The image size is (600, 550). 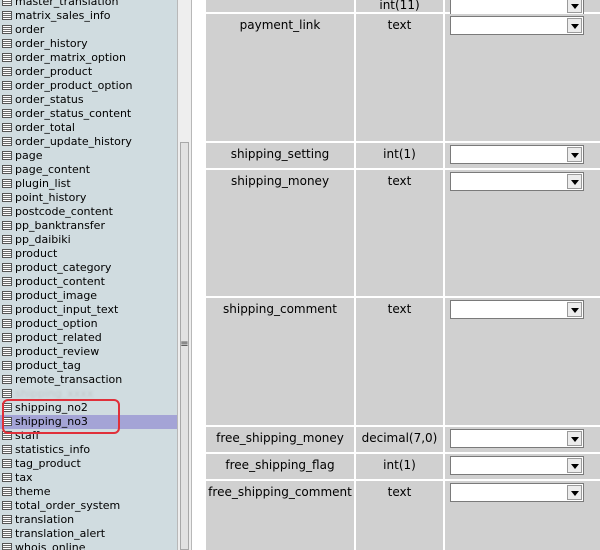 I want to click on field-name: free_shipping_flag, so click(x=280, y=466).